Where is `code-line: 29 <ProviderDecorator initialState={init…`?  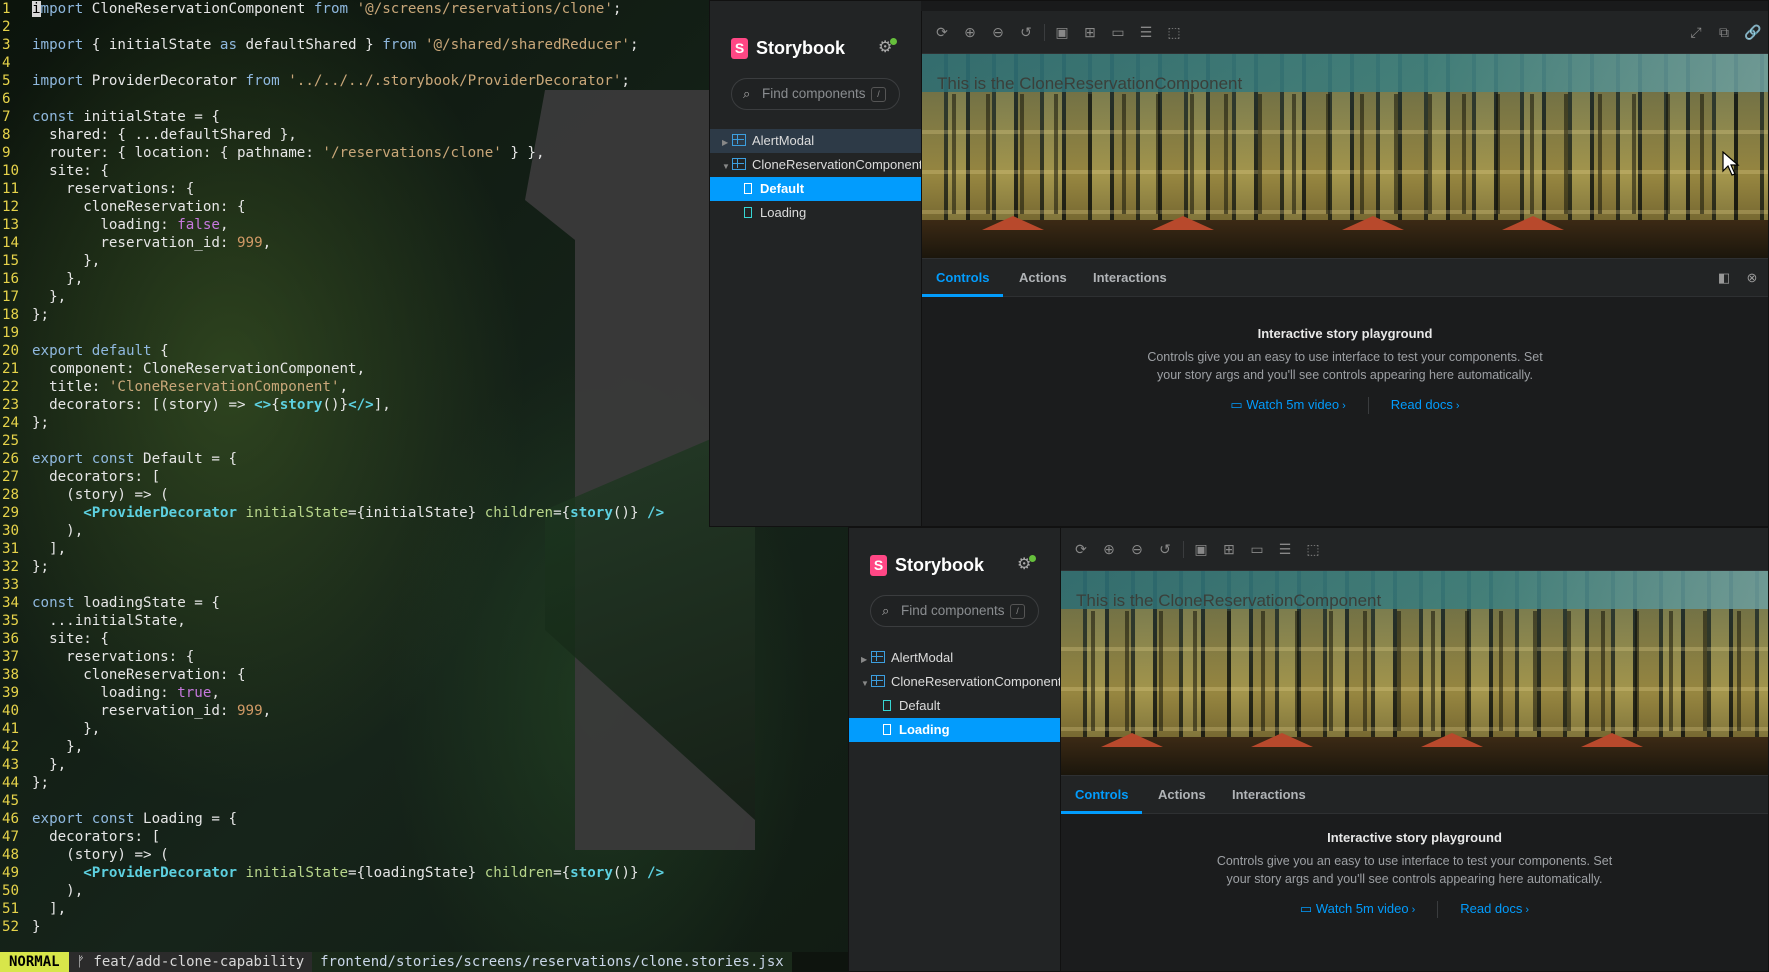
code-line: 29 <ProviderDecorator initialState={init… is located at coordinates (332, 513).